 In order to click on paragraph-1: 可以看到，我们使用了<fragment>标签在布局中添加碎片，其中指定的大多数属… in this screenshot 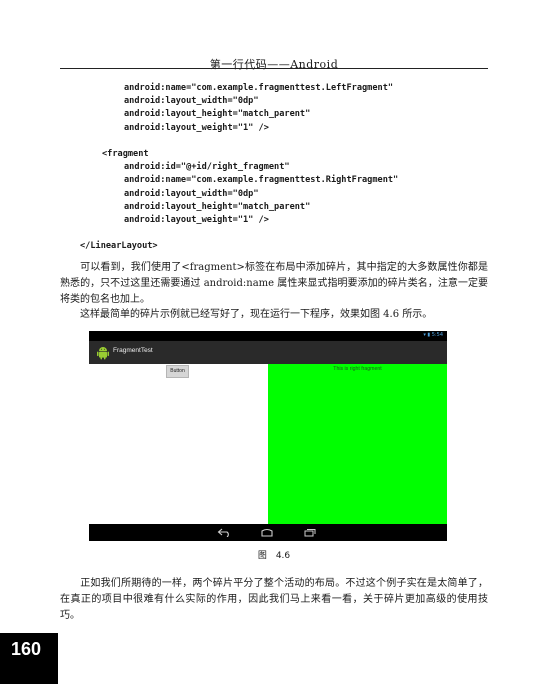, I will do `click(274, 284)`.